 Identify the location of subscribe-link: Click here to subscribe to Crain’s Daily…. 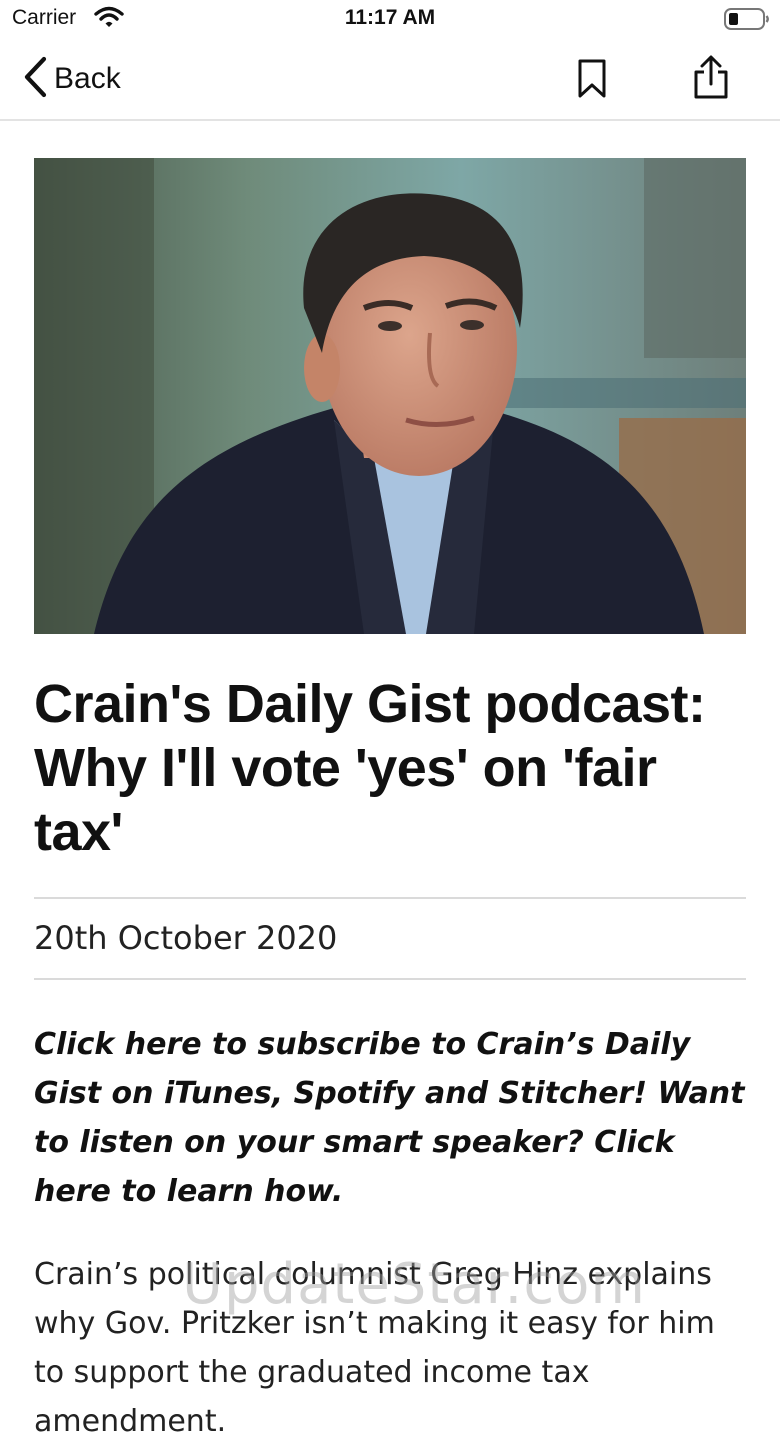
(362, 1069).